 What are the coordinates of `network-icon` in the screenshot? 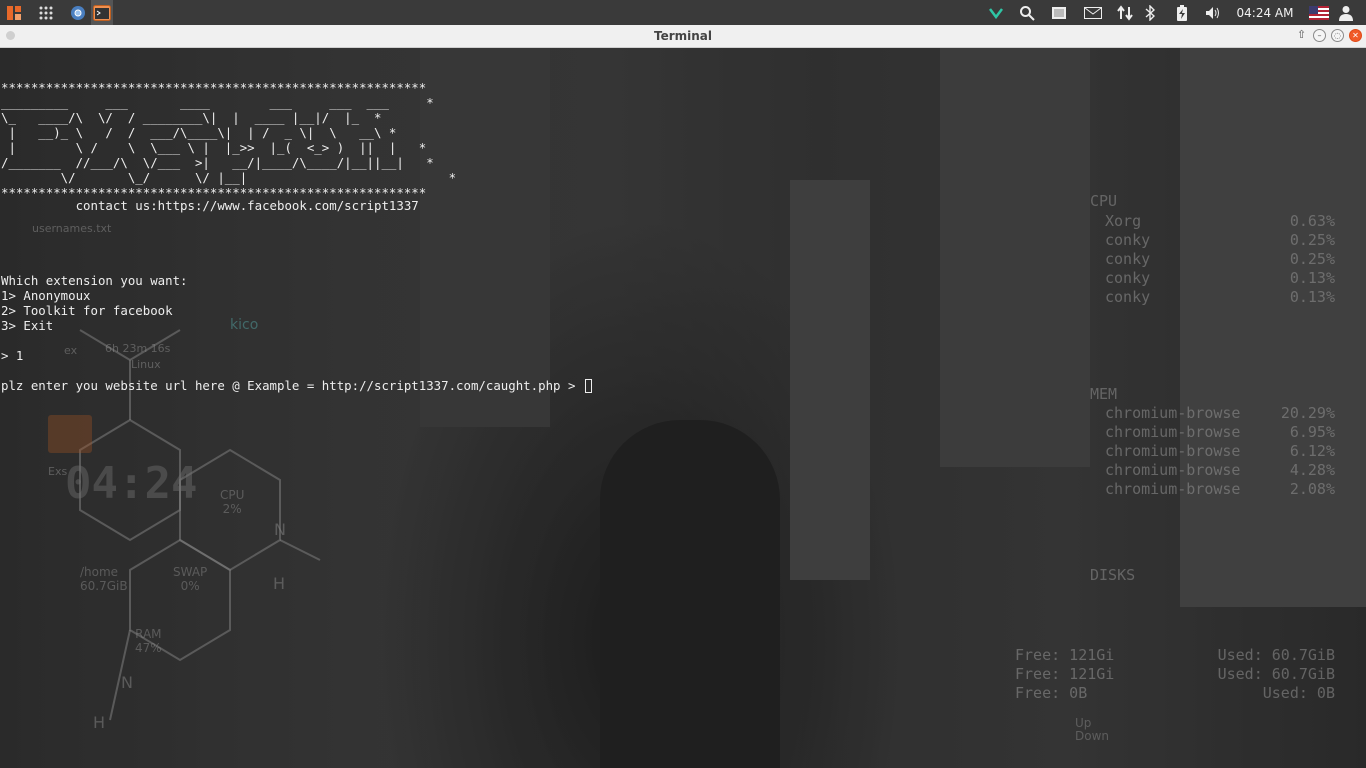 It's located at (996, 12).